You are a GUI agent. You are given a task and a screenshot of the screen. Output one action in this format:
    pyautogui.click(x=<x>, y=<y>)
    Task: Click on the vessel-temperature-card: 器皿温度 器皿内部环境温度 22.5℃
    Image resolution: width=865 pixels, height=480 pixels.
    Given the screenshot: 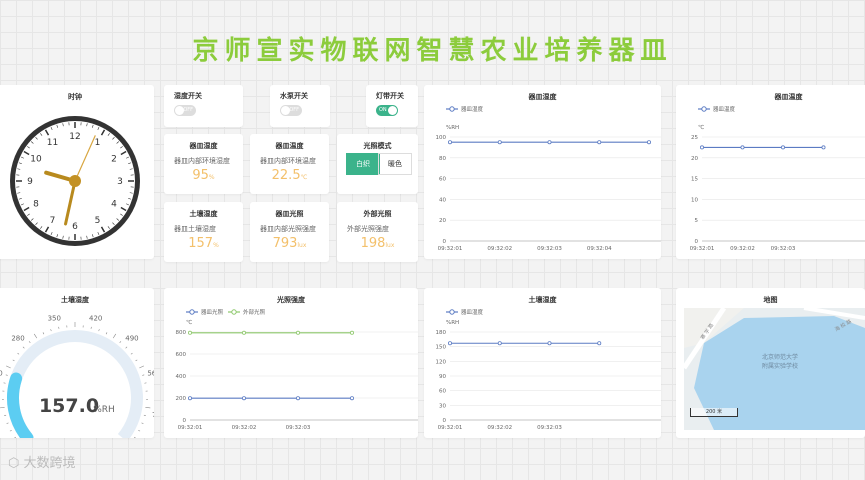 What is the action you would take?
    pyautogui.click(x=289, y=164)
    